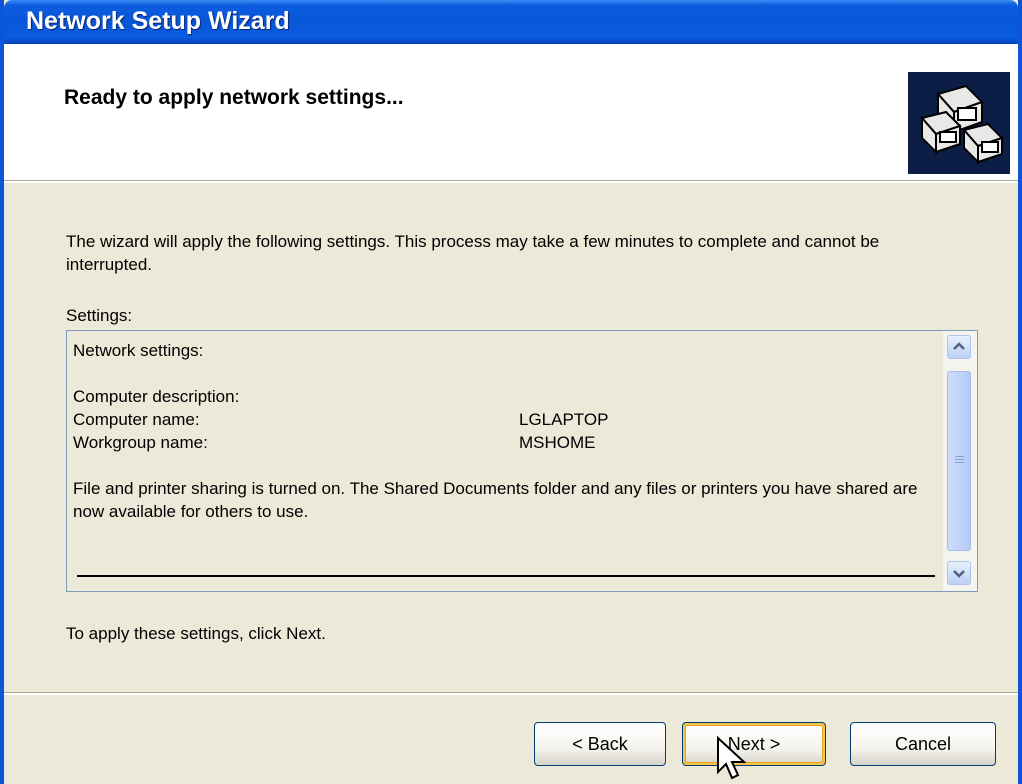  What do you see at coordinates (503, 442) in the screenshot?
I see `settings-row: Workgroup name: MSHOME` at bounding box center [503, 442].